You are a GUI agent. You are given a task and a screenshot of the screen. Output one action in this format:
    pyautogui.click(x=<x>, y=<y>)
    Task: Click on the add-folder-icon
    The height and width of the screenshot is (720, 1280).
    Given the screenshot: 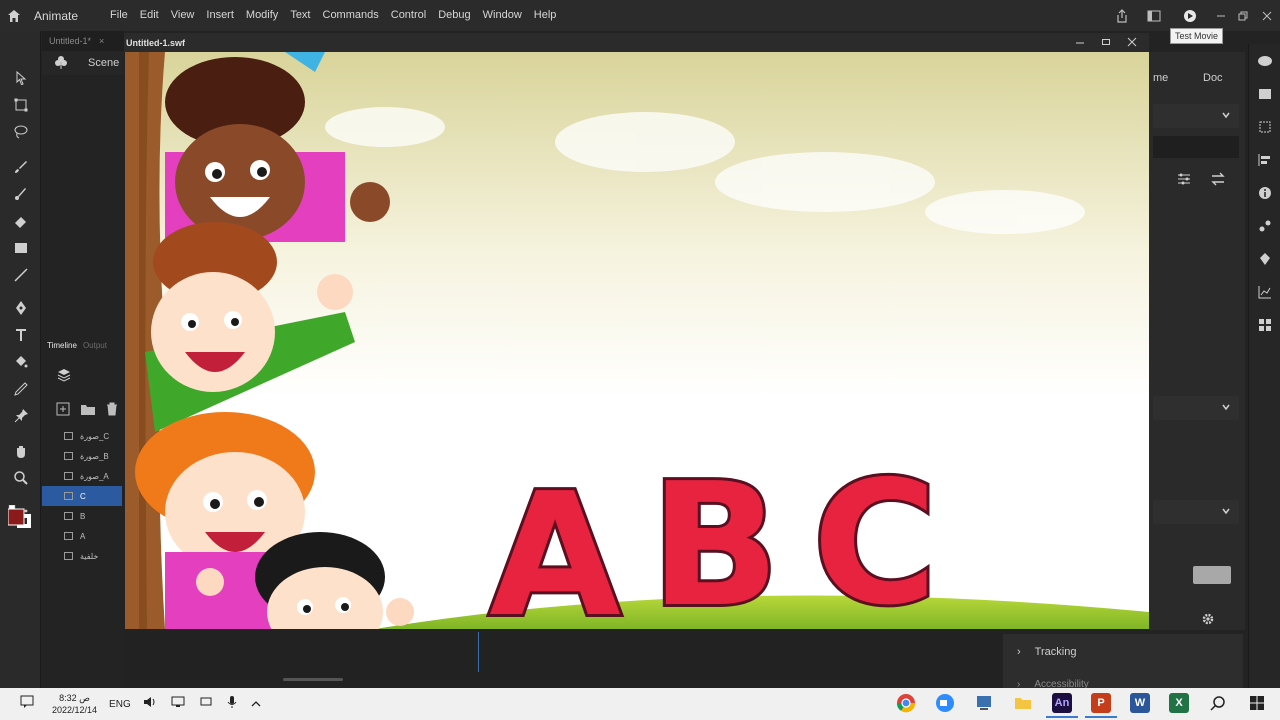 What is the action you would take?
    pyautogui.click(x=88, y=411)
    